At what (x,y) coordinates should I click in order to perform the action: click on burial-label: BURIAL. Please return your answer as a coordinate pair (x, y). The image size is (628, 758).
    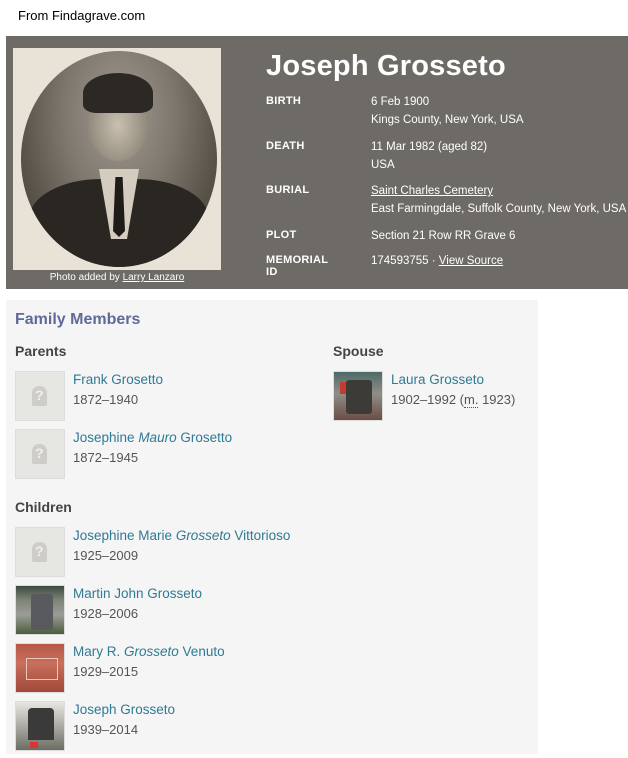
    Looking at the image, I should click on (288, 190).